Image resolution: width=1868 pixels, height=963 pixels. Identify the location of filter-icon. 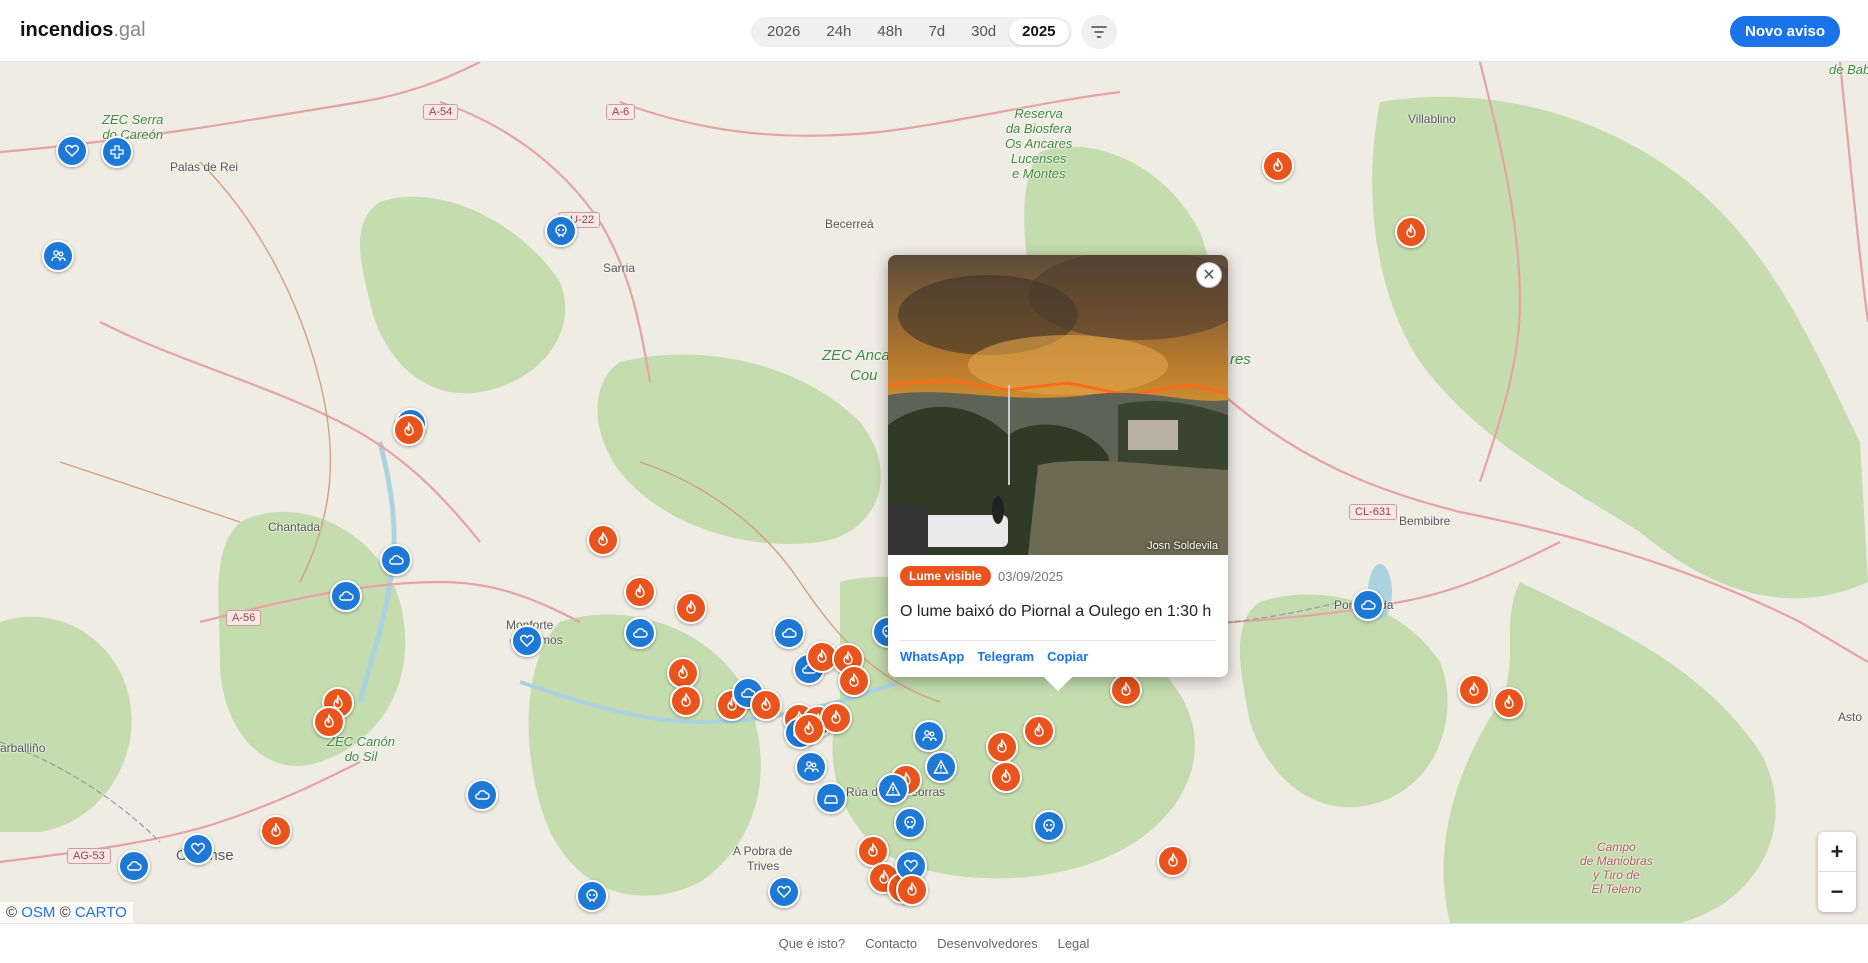
(1099, 32).